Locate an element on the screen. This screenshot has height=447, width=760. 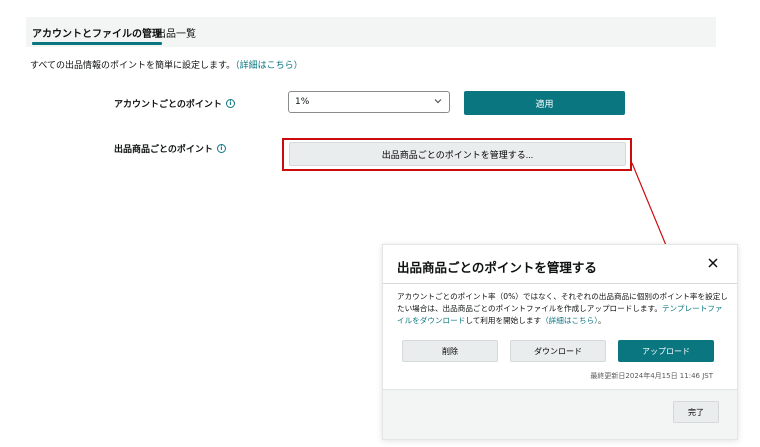
modal-detail-link: （詳細はこちら） is located at coordinates (569, 320).